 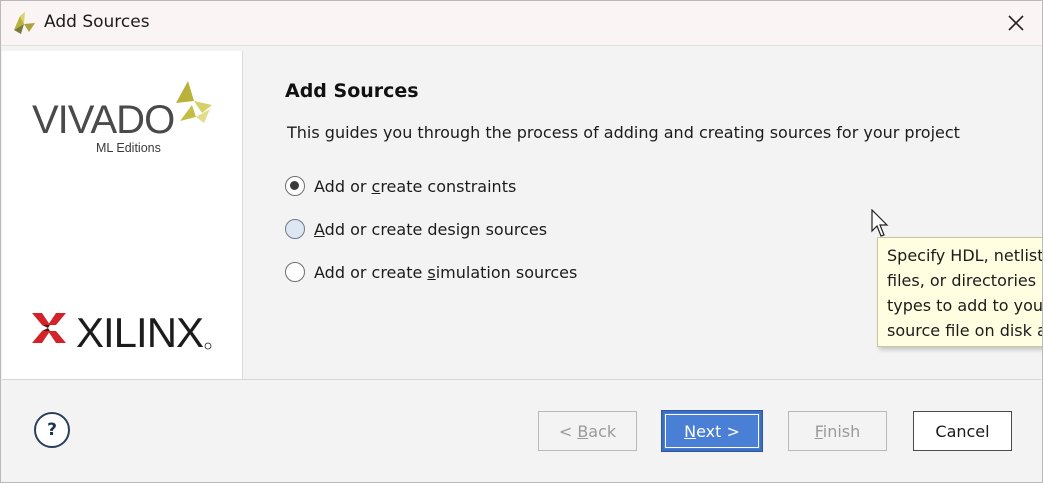 I want to click on tooltip-line: types to add to you, so click(x=965, y=305).